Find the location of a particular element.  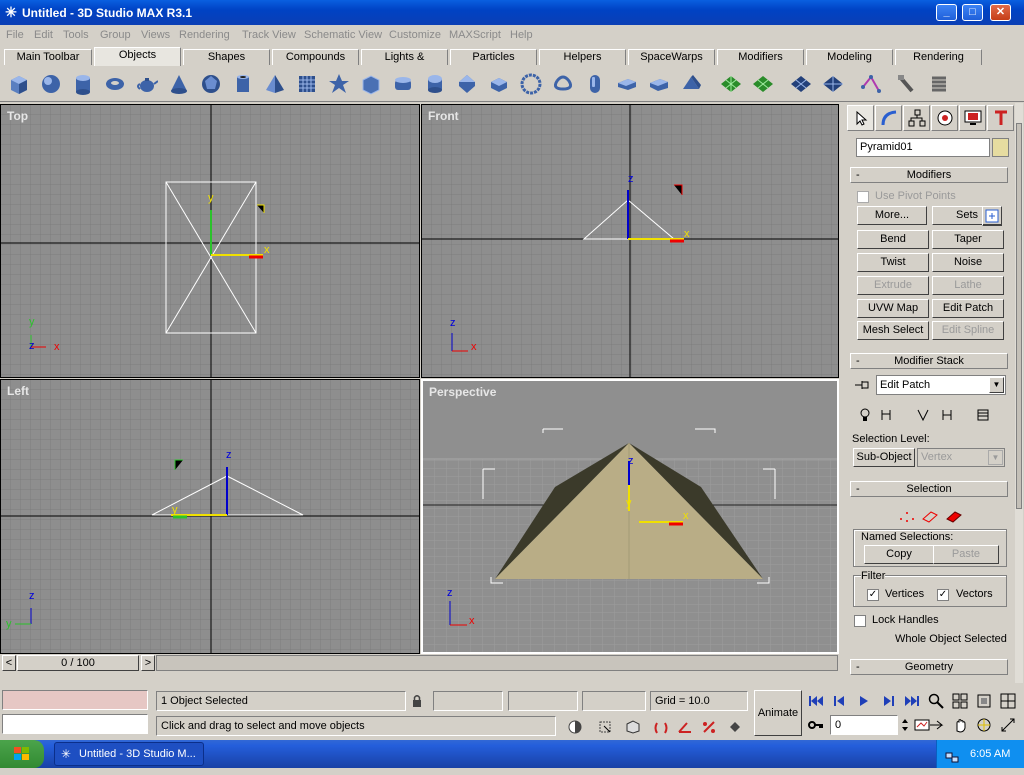

bend-button: Bend is located at coordinates (893, 239).